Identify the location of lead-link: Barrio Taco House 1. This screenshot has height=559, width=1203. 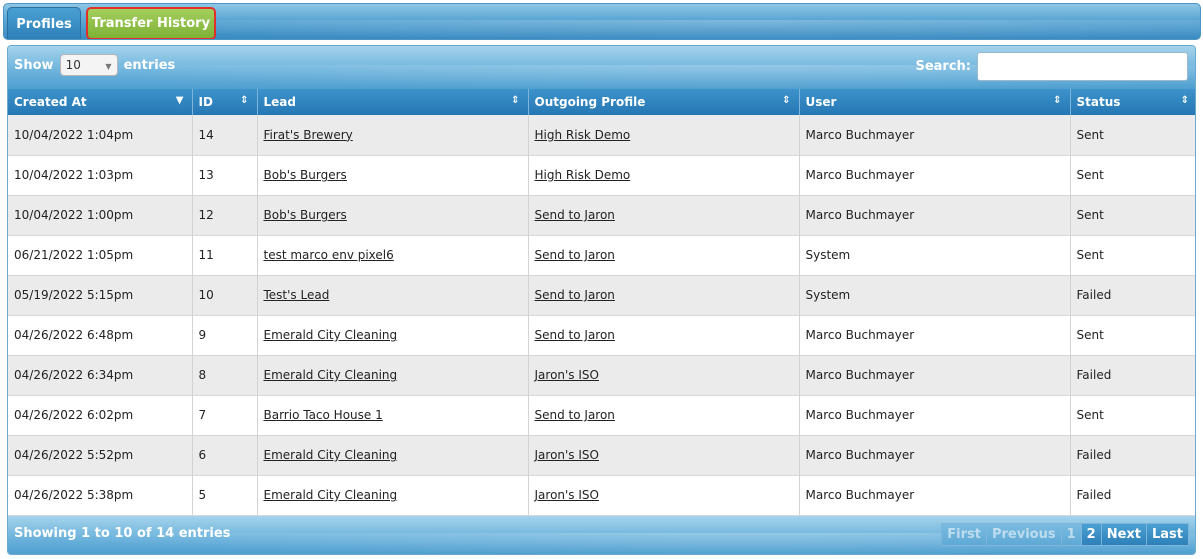
(323, 415).